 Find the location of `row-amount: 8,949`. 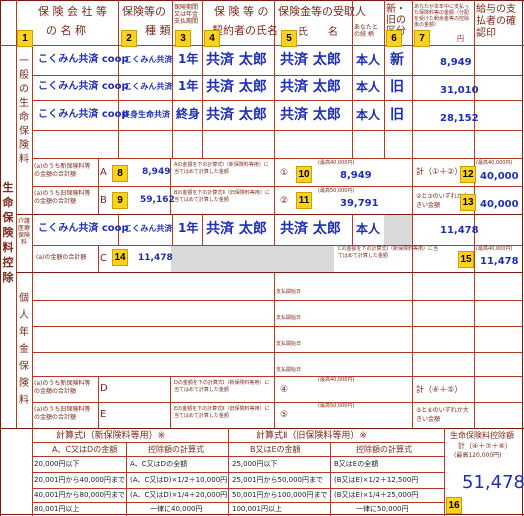

row-amount: 8,949 is located at coordinates (456, 62).